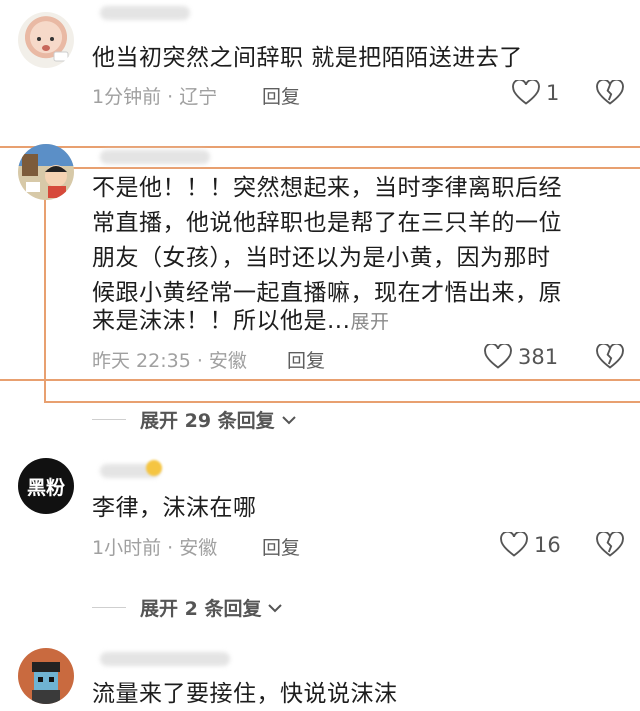 The height and width of the screenshot is (711, 640). What do you see at coordinates (321, 258) in the screenshot?
I see `comment-text-line: 朋友（女孩），当时还以为是小黄，因为那时` at bounding box center [321, 258].